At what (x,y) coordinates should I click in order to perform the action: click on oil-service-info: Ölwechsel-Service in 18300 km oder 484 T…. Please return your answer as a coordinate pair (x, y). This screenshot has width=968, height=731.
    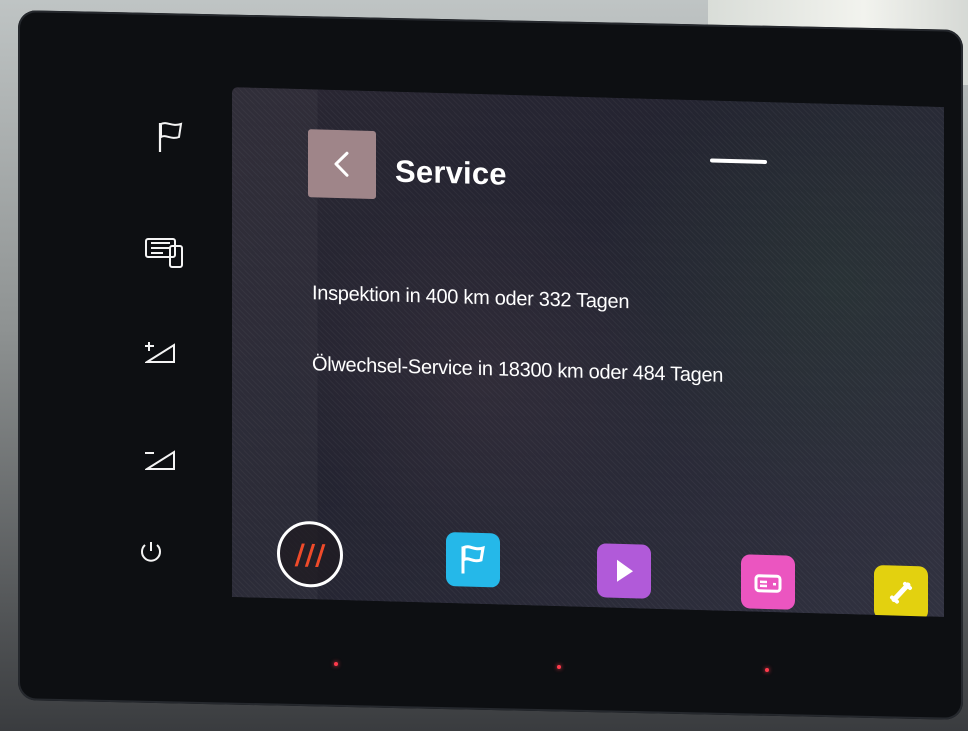
    Looking at the image, I should click on (518, 370).